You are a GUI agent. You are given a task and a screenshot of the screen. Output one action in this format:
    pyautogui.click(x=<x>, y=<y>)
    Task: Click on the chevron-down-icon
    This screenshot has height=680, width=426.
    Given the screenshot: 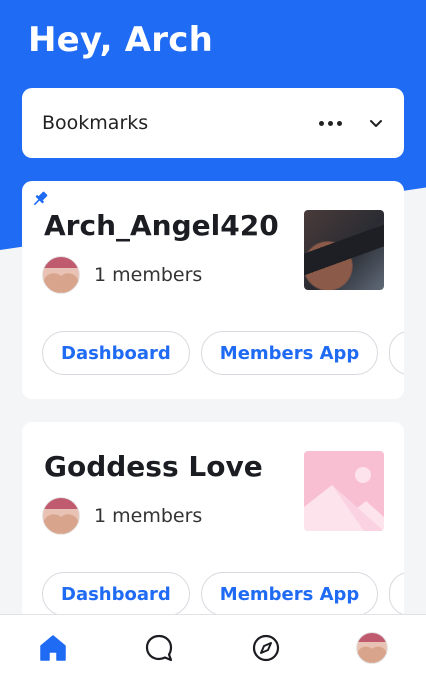 What is the action you would take?
    pyautogui.click(x=376, y=123)
    